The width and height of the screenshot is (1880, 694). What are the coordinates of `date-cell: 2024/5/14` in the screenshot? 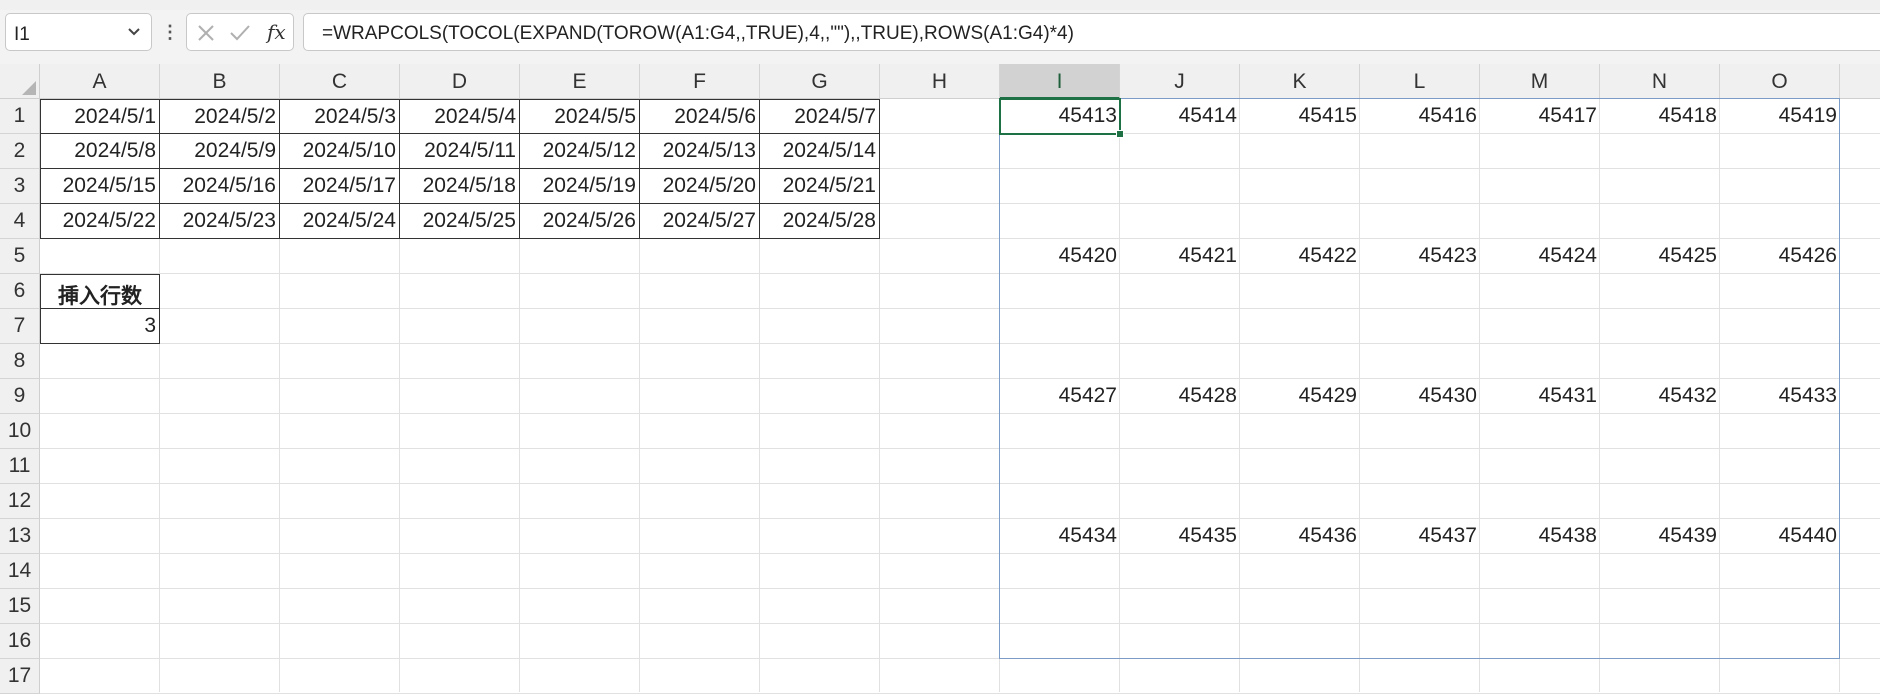 It's located at (820, 151).